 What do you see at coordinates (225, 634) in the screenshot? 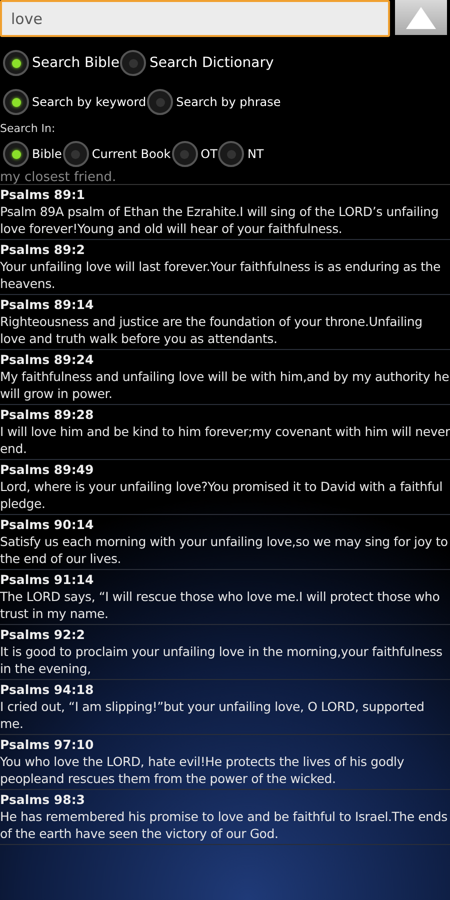
I see `verse-reference: Psalms 92:2` at bounding box center [225, 634].